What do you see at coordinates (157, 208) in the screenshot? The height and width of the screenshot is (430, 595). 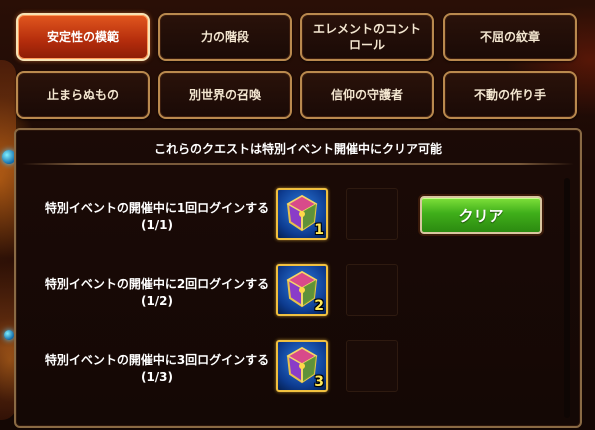 I see `quest-text: 特別イベントの開催中に1回ログインする` at bounding box center [157, 208].